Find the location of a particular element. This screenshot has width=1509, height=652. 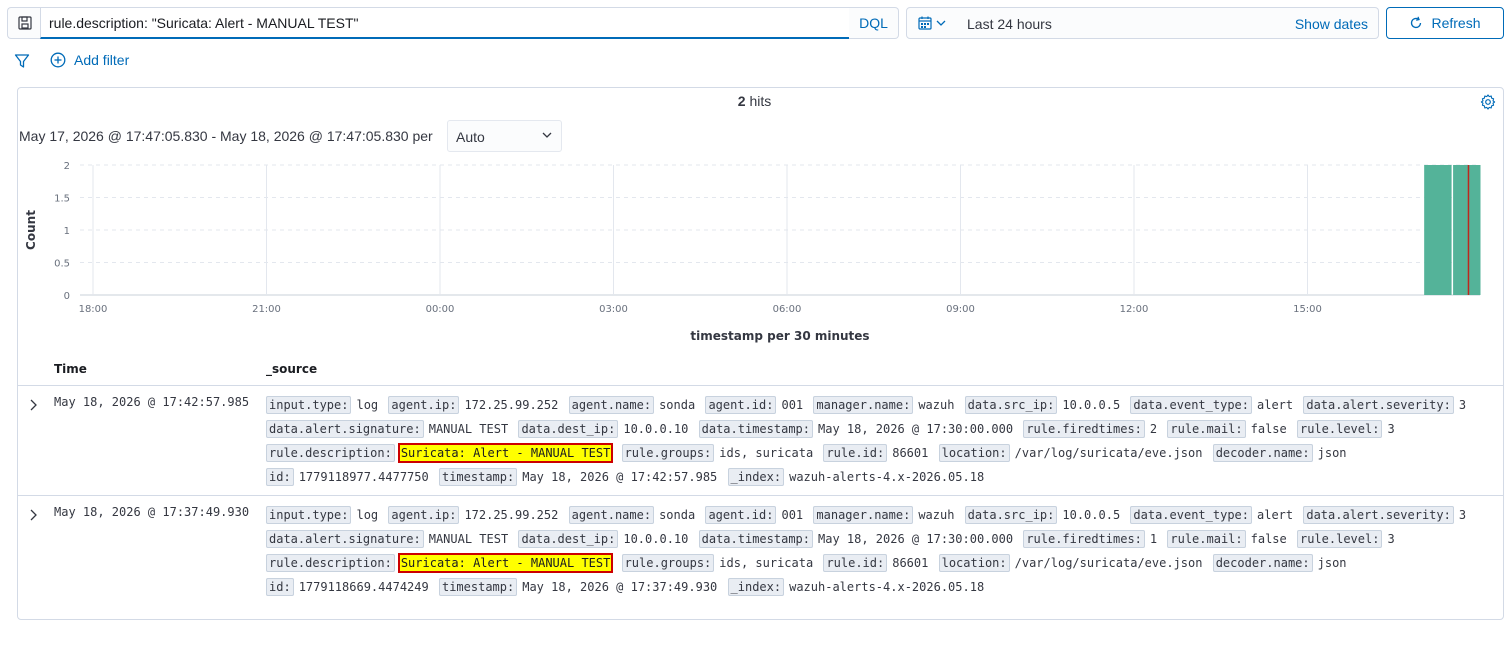

field-value: wazuh-alerts-4.x-2026.05.18 is located at coordinates (887, 587).